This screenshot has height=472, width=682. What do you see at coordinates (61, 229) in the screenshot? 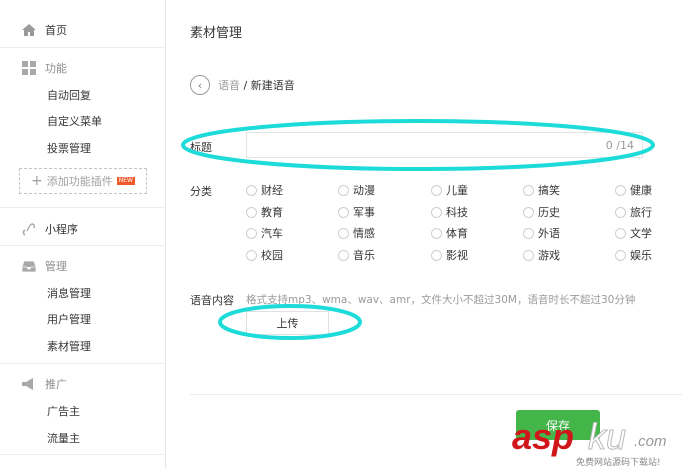
I see `sidebar-item-label: 小程序` at bounding box center [61, 229].